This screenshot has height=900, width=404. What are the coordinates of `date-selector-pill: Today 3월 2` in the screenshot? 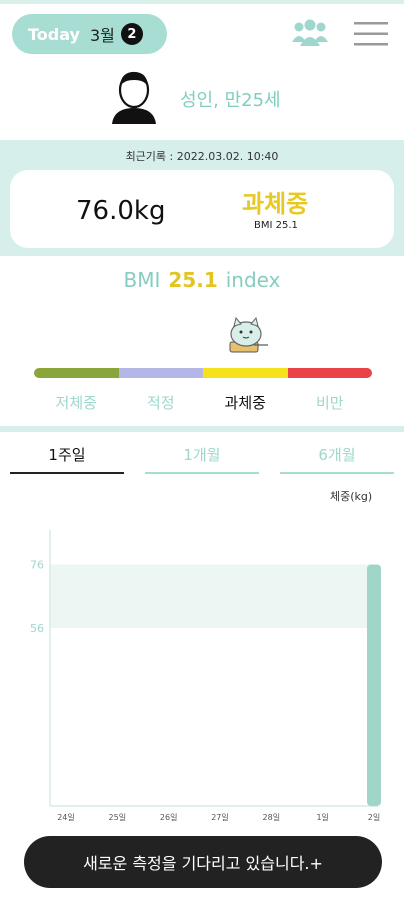 It's located at (89, 34).